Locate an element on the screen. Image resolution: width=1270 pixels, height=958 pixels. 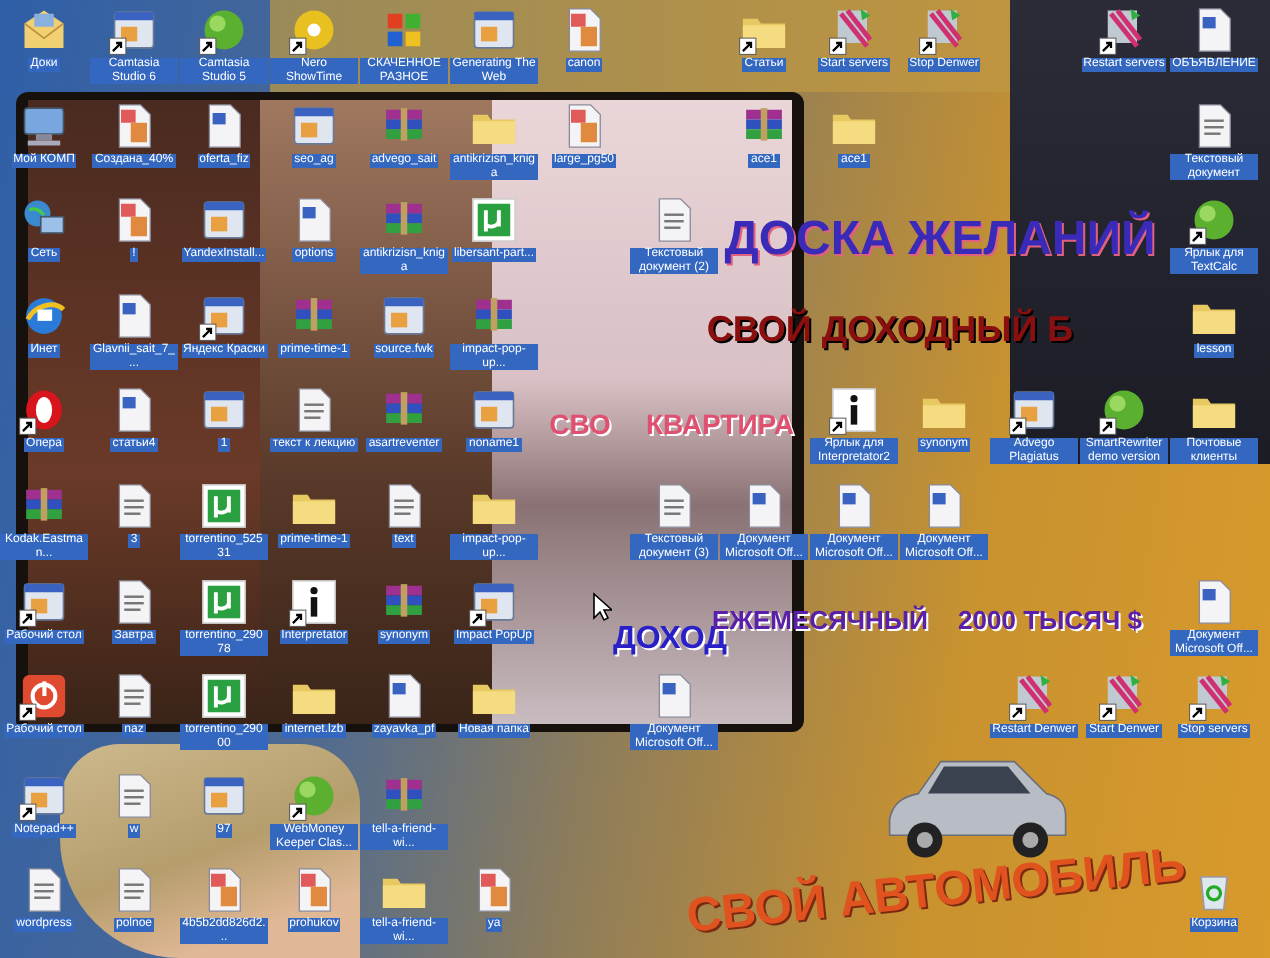
wallpaper-caption: 2000 ТЫСЯЧ $ is located at coordinates (1050, 620).